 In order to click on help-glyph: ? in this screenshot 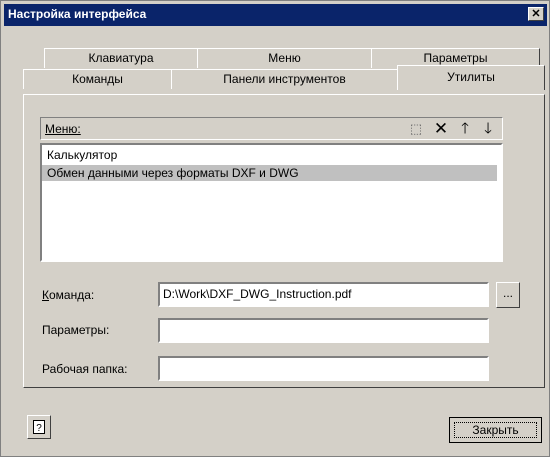, I will do `click(39, 428)`.